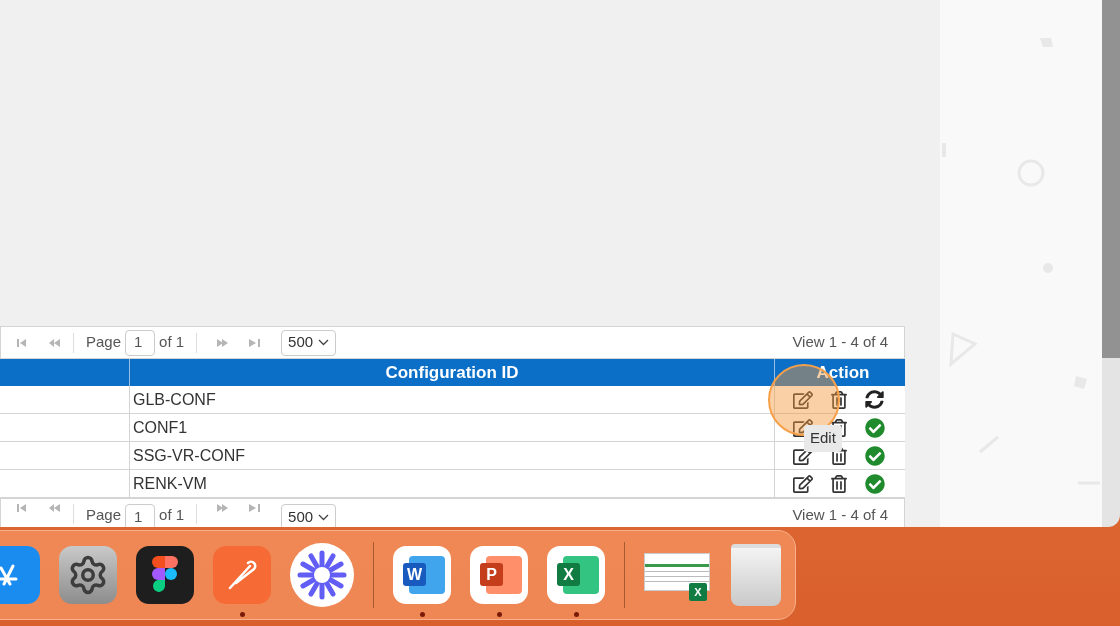  I want to click on refresh-icon, so click(874, 399).